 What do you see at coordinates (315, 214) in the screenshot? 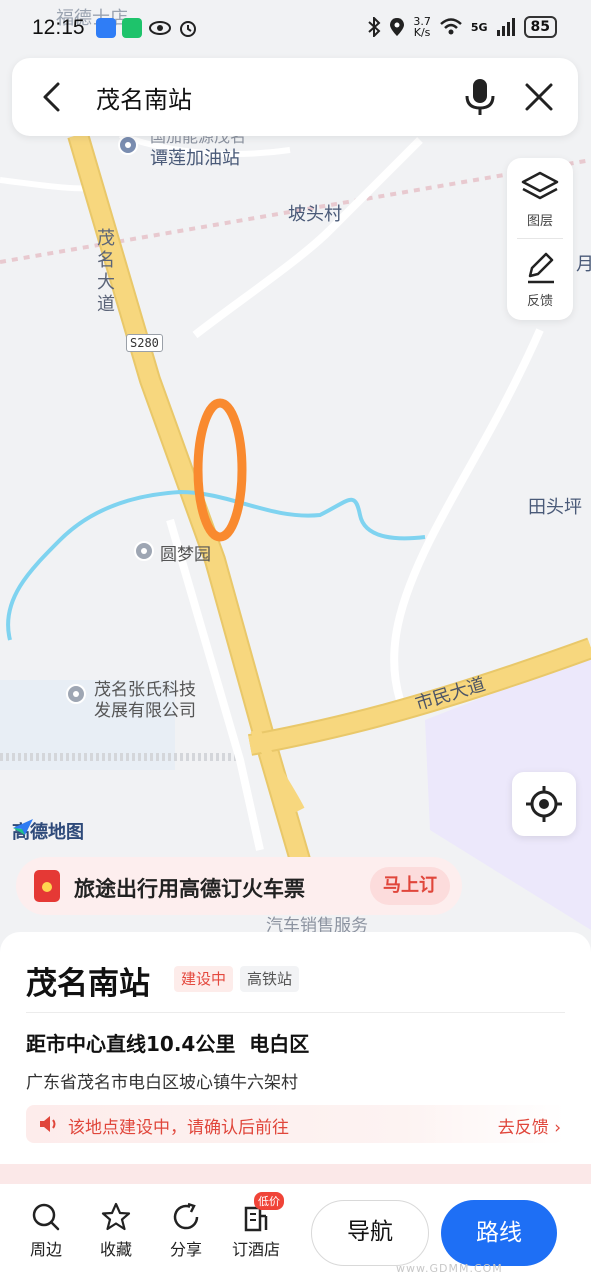
I see `map-label-village-potou: 坡头村` at bounding box center [315, 214].